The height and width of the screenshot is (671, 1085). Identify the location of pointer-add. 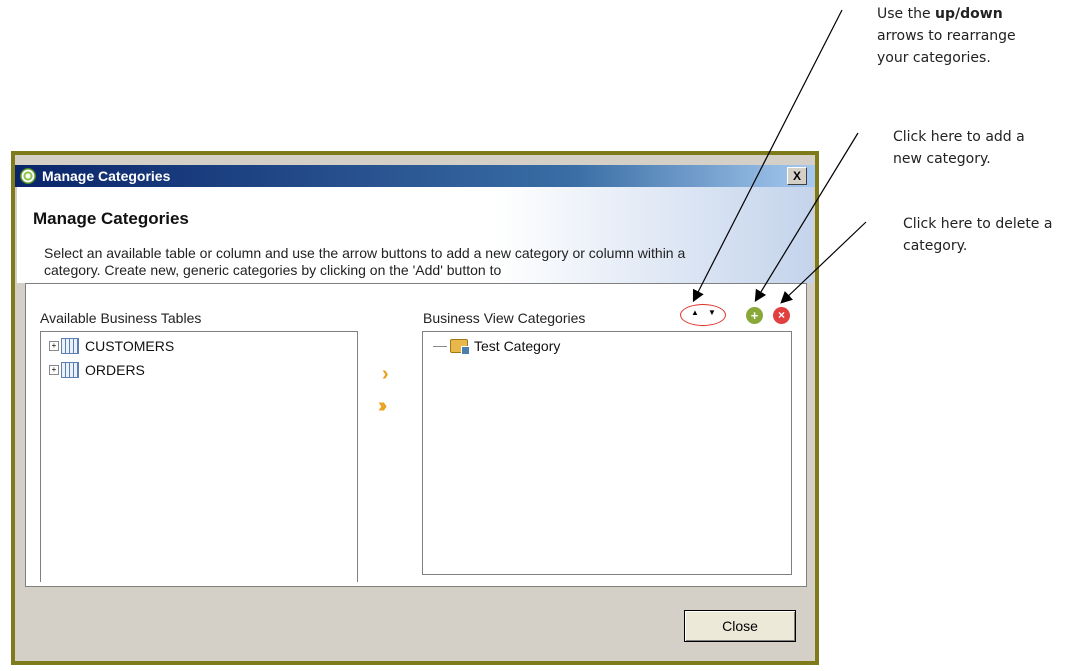
(806, 217).